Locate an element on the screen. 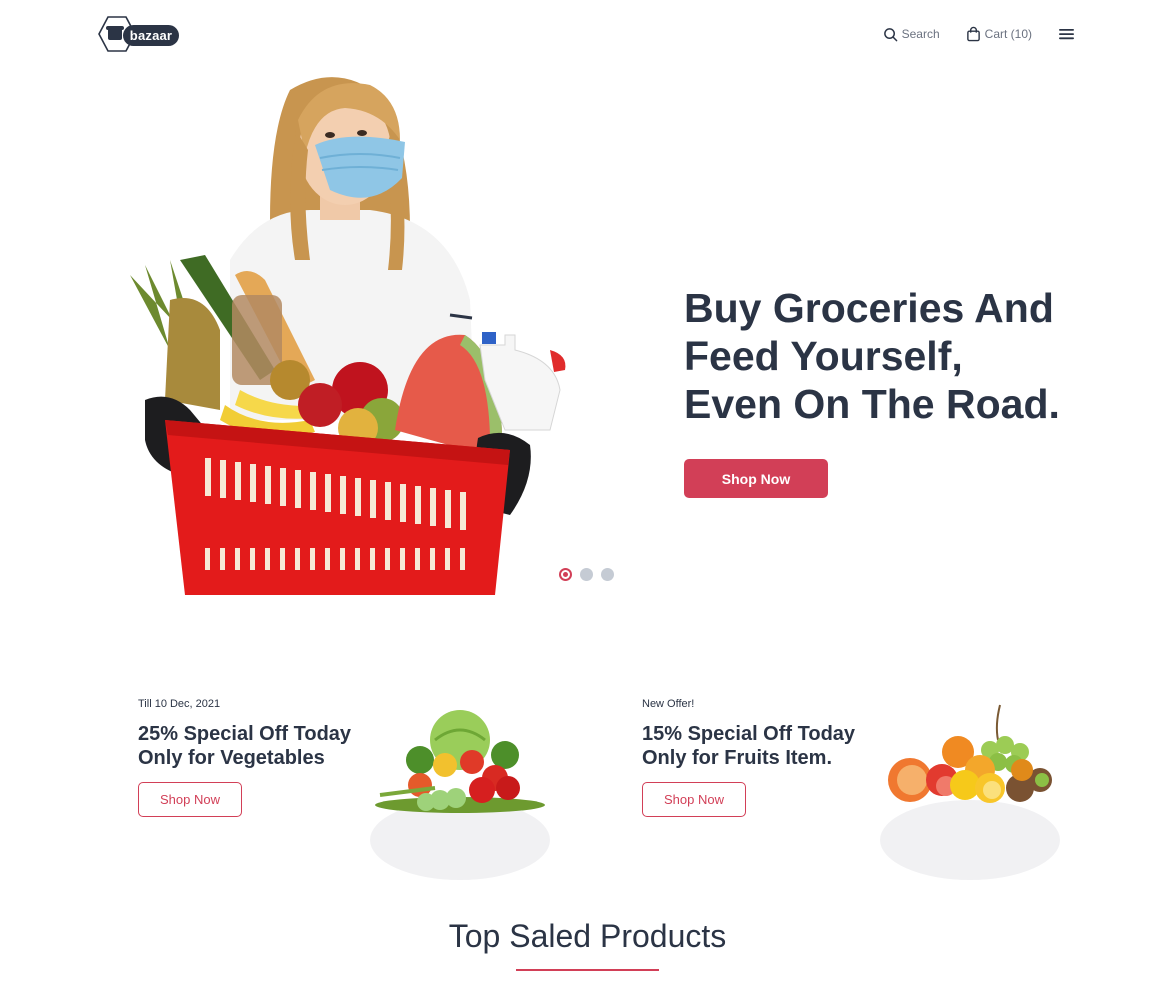  search-icon is located at coordinates (890, 34).